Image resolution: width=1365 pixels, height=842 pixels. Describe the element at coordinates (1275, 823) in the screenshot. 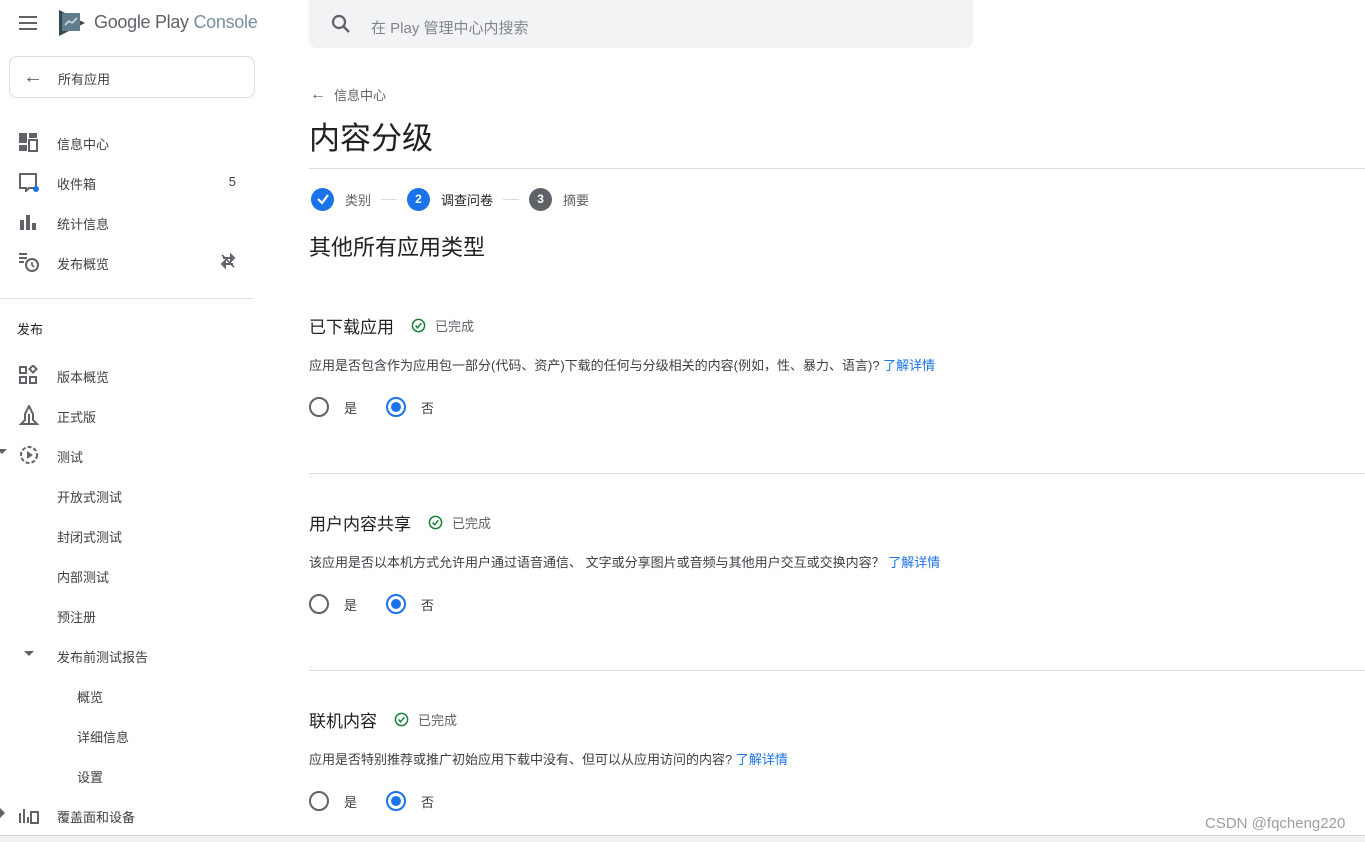

I see `watermark: CSDN @fqcheng220` at that location.